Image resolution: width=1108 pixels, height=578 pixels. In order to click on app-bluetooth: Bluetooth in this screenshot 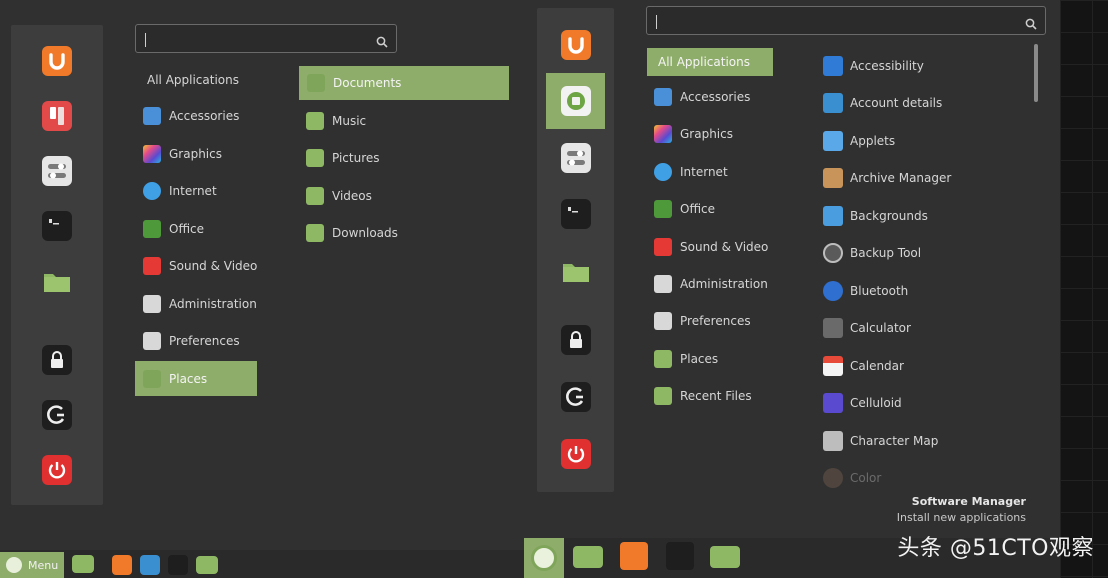, I will do `click(865, 291)`.